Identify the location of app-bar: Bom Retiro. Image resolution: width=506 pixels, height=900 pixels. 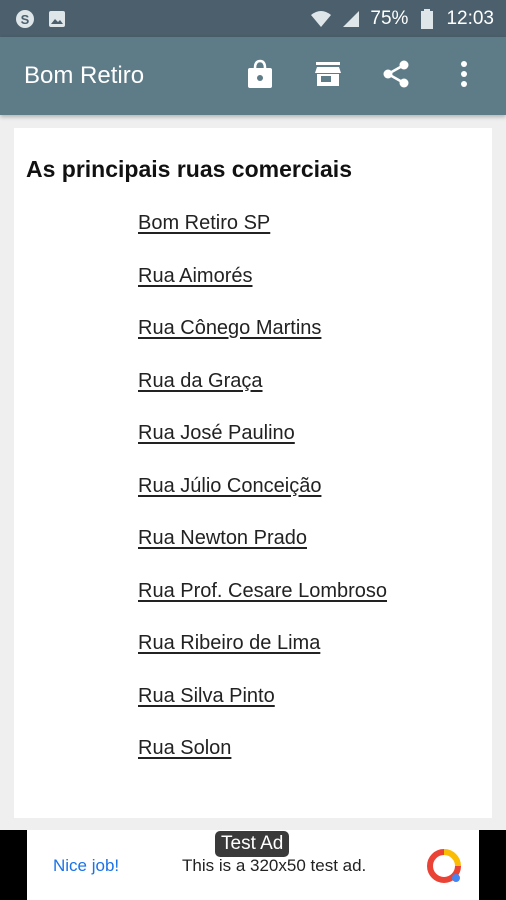
(253, 76).